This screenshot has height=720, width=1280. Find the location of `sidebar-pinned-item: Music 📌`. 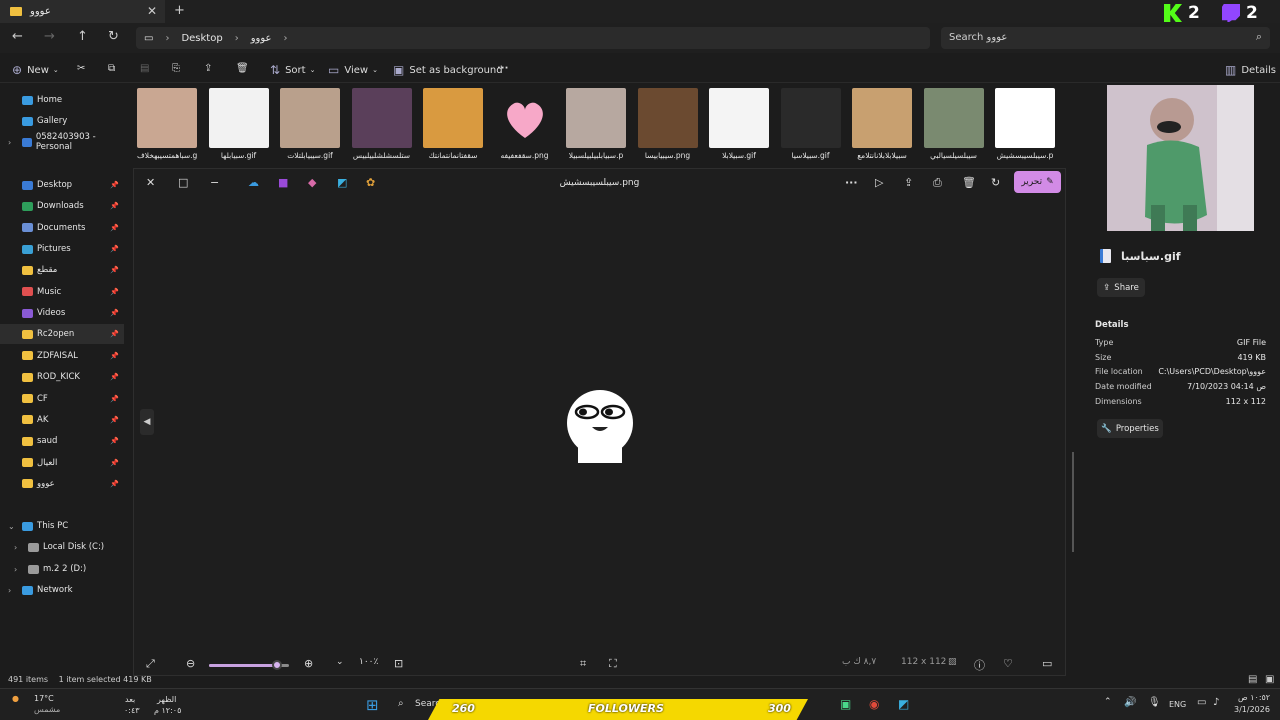

sidebar-pinned-item: Music 📌 is located at coordinates (62, 292).